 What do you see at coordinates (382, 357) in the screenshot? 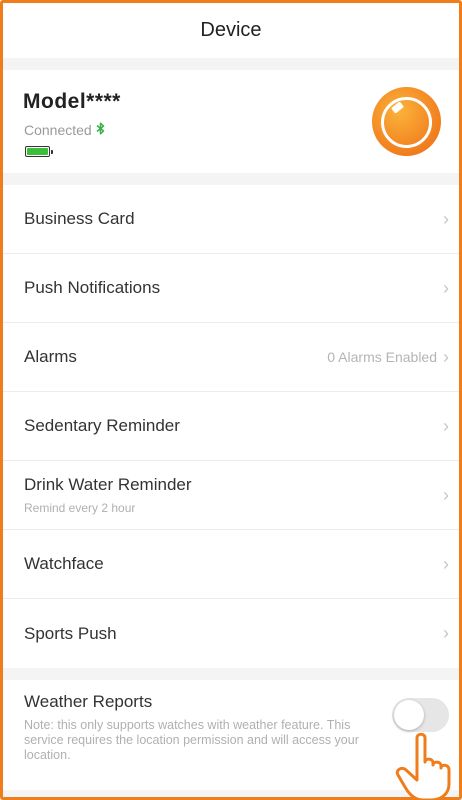
I see `alarms-count: 0 Alarms Enabled` at bounding box center [382, 357].